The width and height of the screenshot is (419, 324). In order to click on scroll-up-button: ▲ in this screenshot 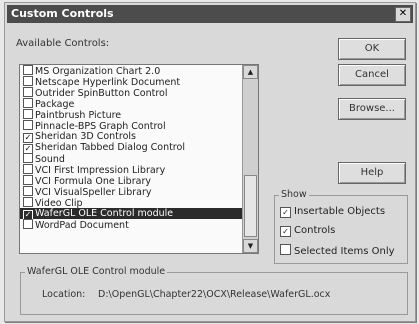, I will do `click(250, 72)`.